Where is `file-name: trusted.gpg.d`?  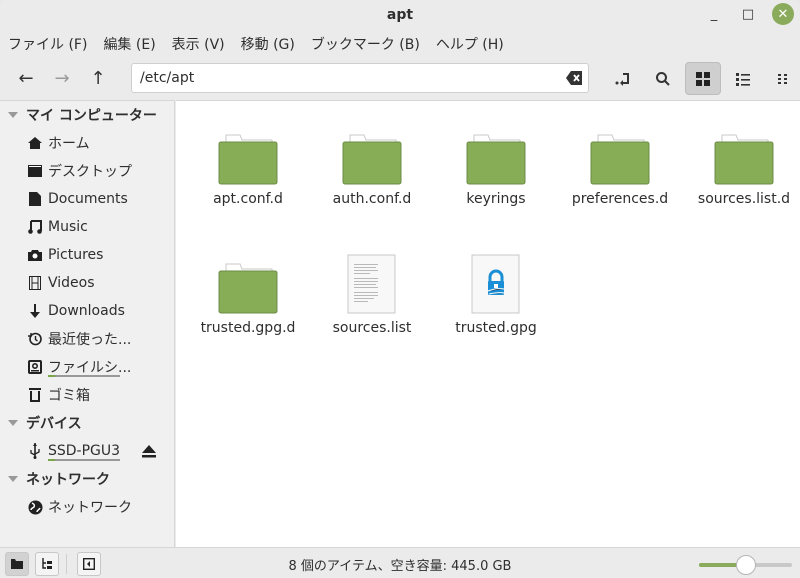
file-name: trusted.gpg.d is located at coordinates (248, 328).